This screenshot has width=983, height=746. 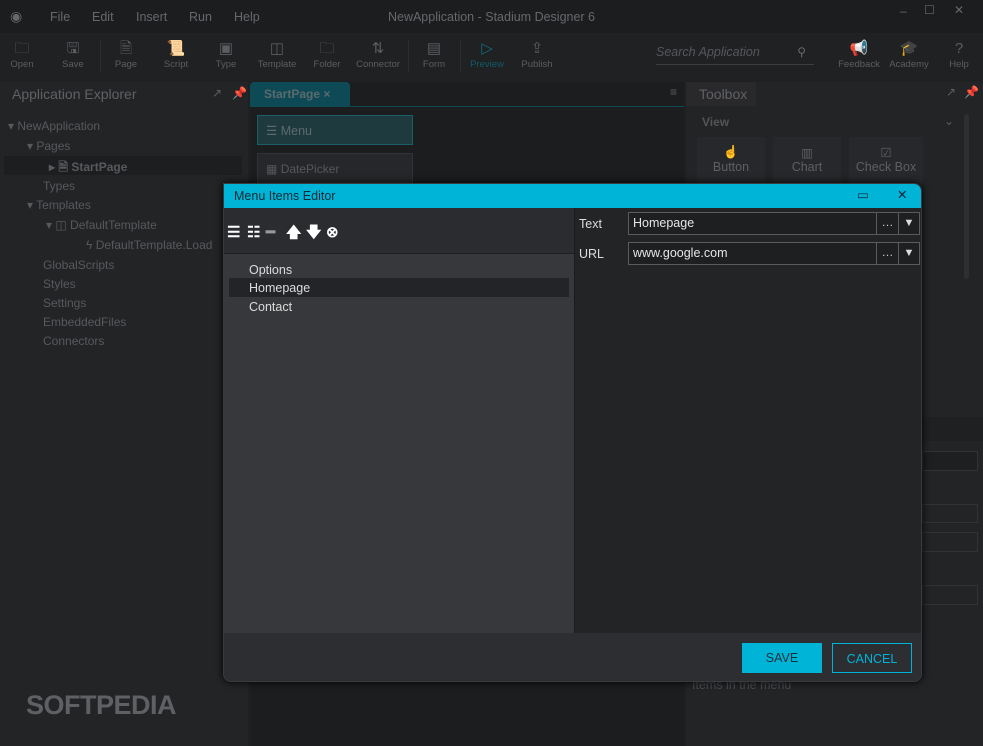 I want to click on type-icon: ▣, so click(x=226, y=48).